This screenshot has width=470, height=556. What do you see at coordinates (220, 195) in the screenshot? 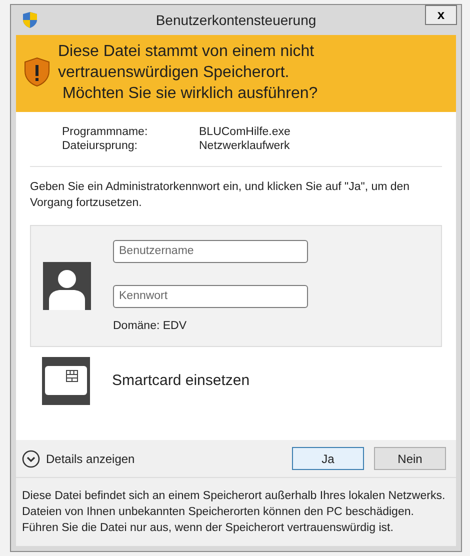
I see `instruction-text: Geben Sie ein Administratorkennwort ein, und klicken Sie auf "Ja", um den Vorgang fortzusetzen.` at bounding box center [220, 195].